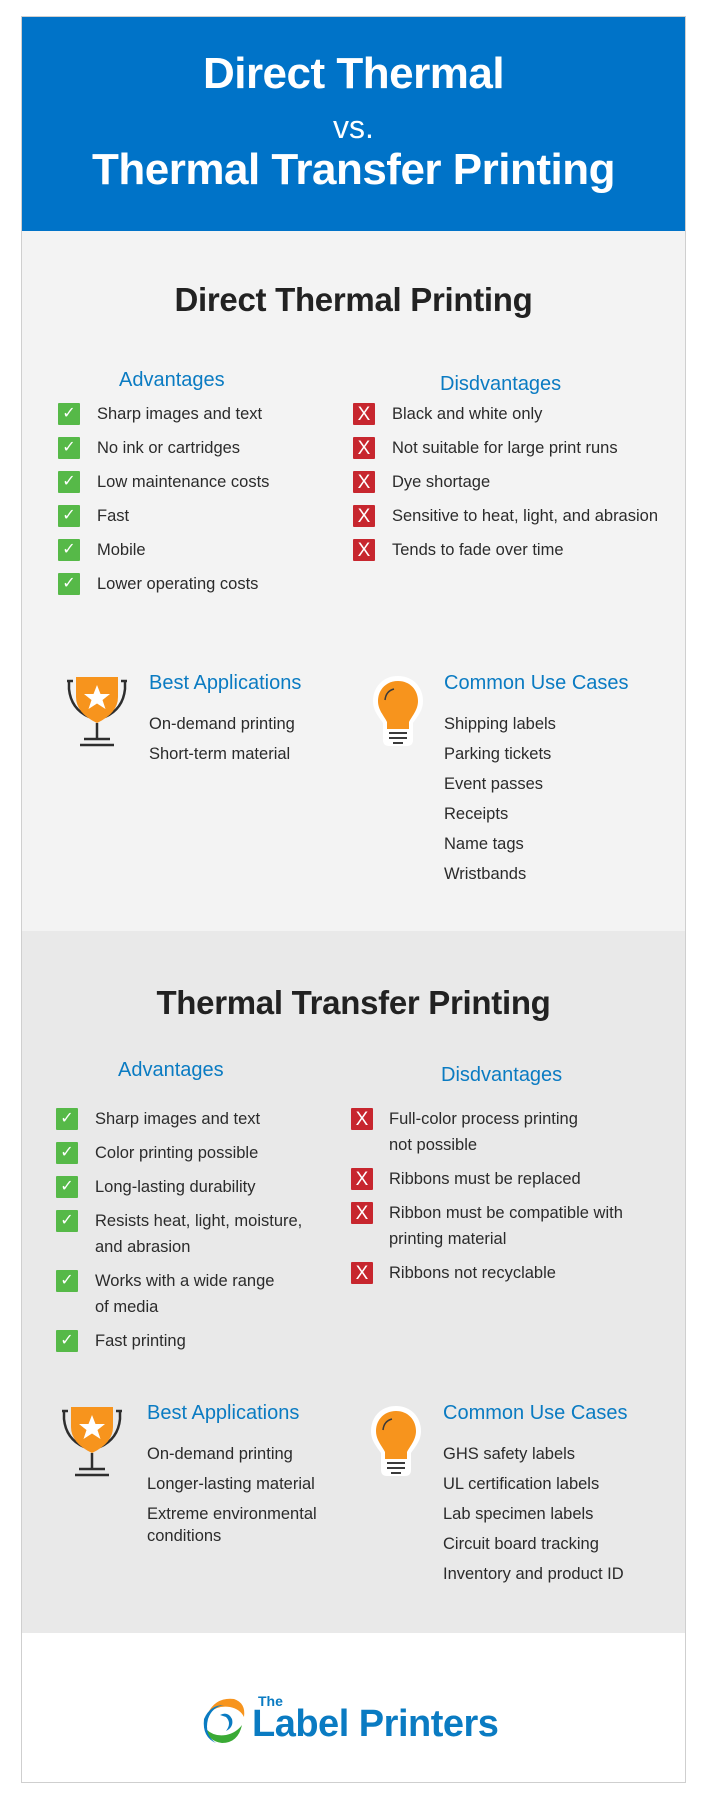  I want to click on disadvantage-text: Tends to fade over time, so click(478, 550).